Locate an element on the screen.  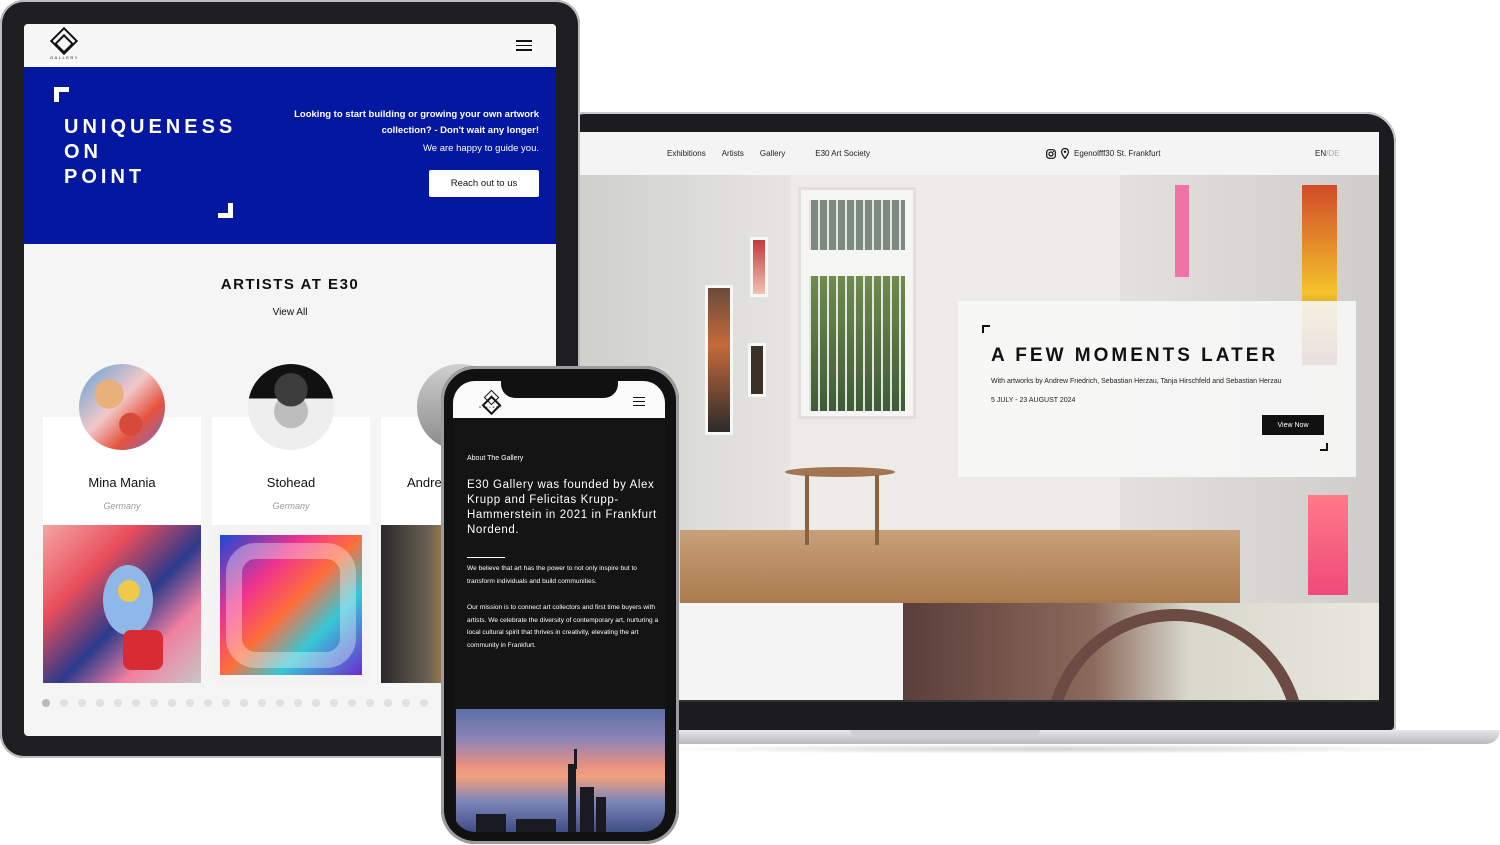
screen-edge is located at coordinates (979, 701).